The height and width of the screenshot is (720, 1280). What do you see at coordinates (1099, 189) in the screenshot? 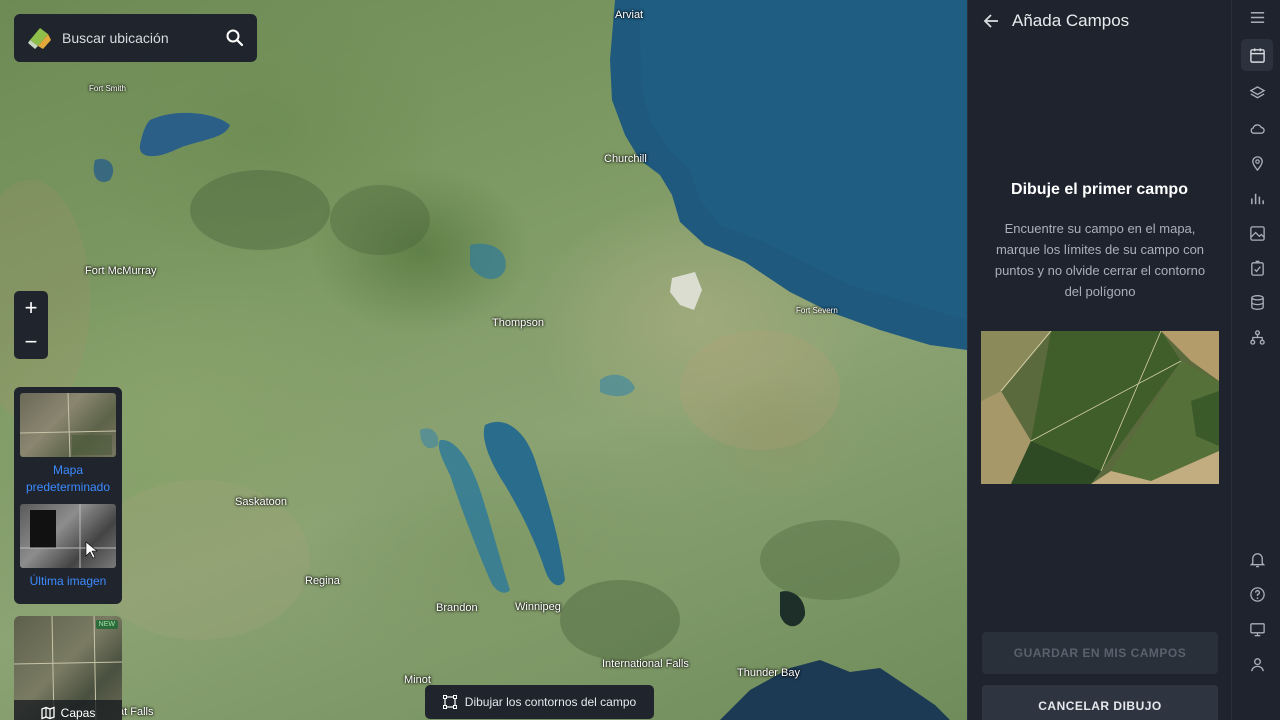
I see `panel-heading: Dibuje el primer campo` at bounding box center [1099, 189].